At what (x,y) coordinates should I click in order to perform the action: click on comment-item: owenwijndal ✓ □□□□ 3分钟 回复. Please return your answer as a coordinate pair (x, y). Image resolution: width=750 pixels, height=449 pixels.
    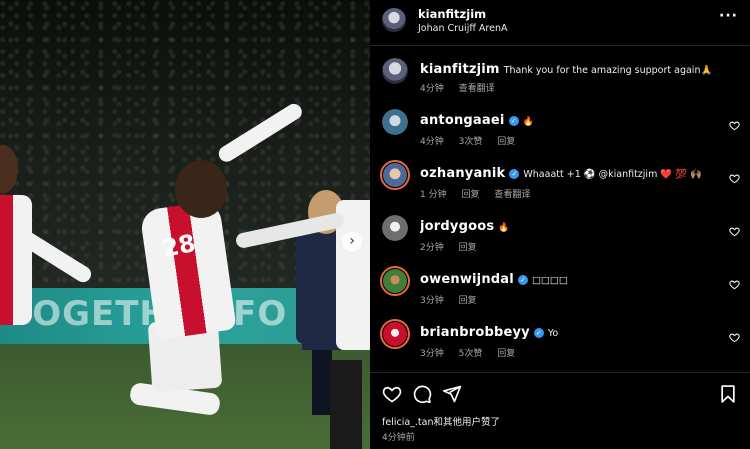
    Looking at the image, I should click on (560, 287).